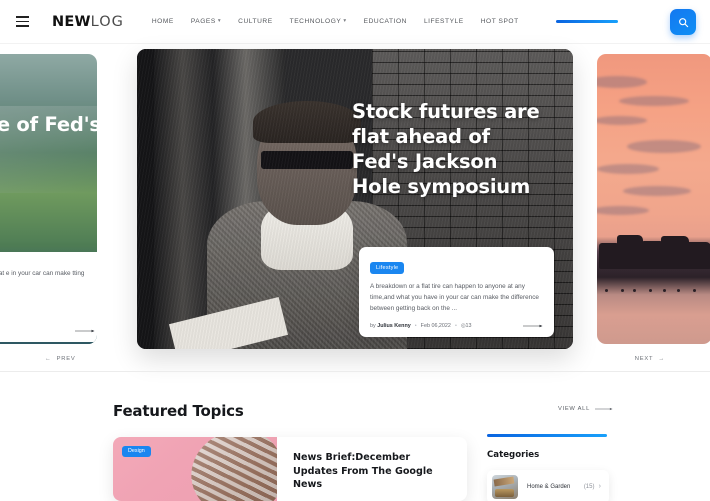  Describe the element at coordinates (66, 359) in the screenshot. I see `slider-prev-label: PREV` at that location.